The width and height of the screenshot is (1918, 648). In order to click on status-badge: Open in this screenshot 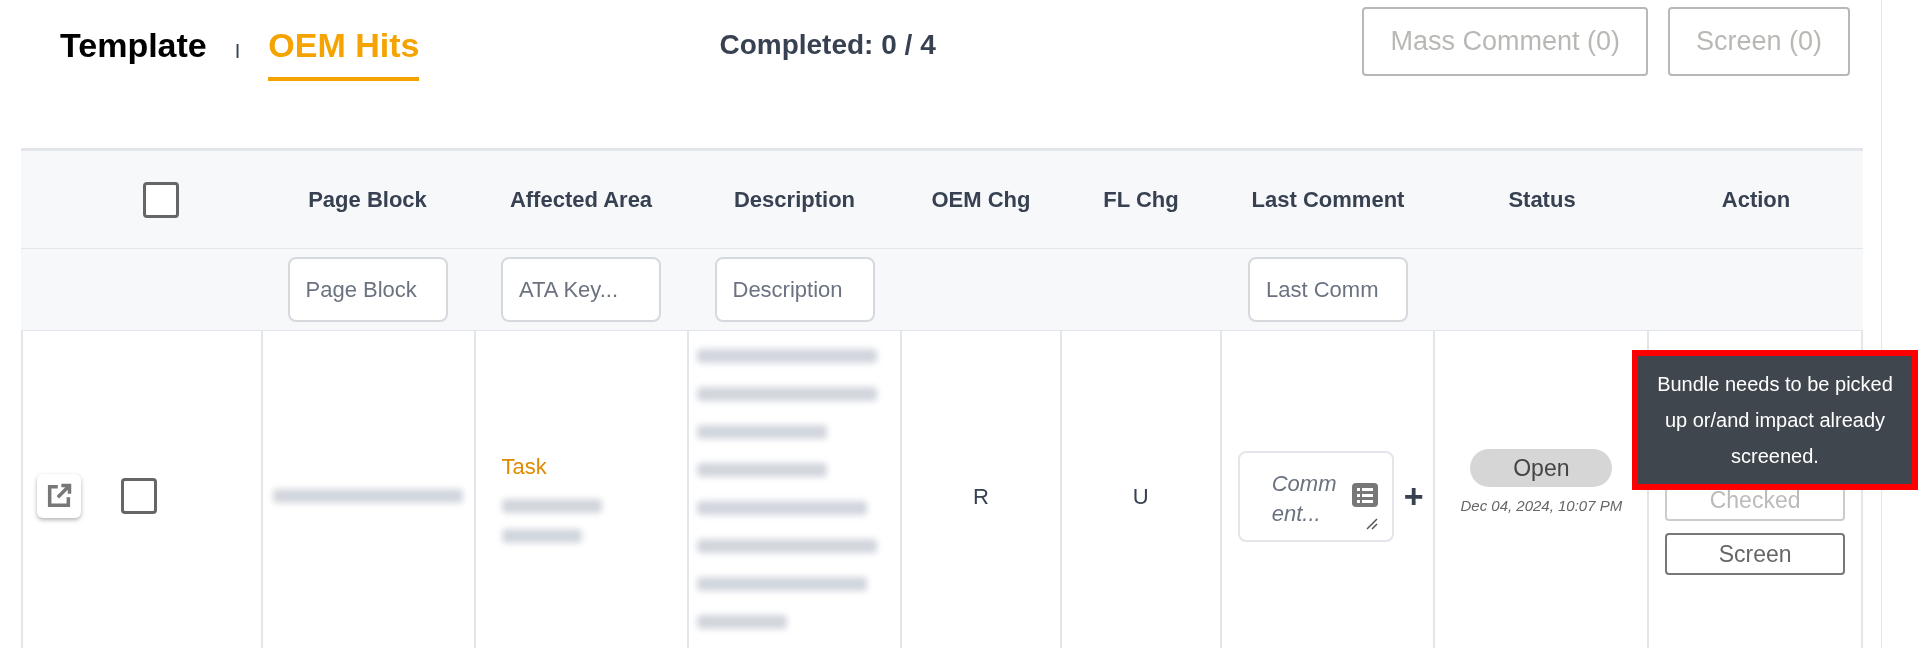, I will do `click(1541, 467)`.